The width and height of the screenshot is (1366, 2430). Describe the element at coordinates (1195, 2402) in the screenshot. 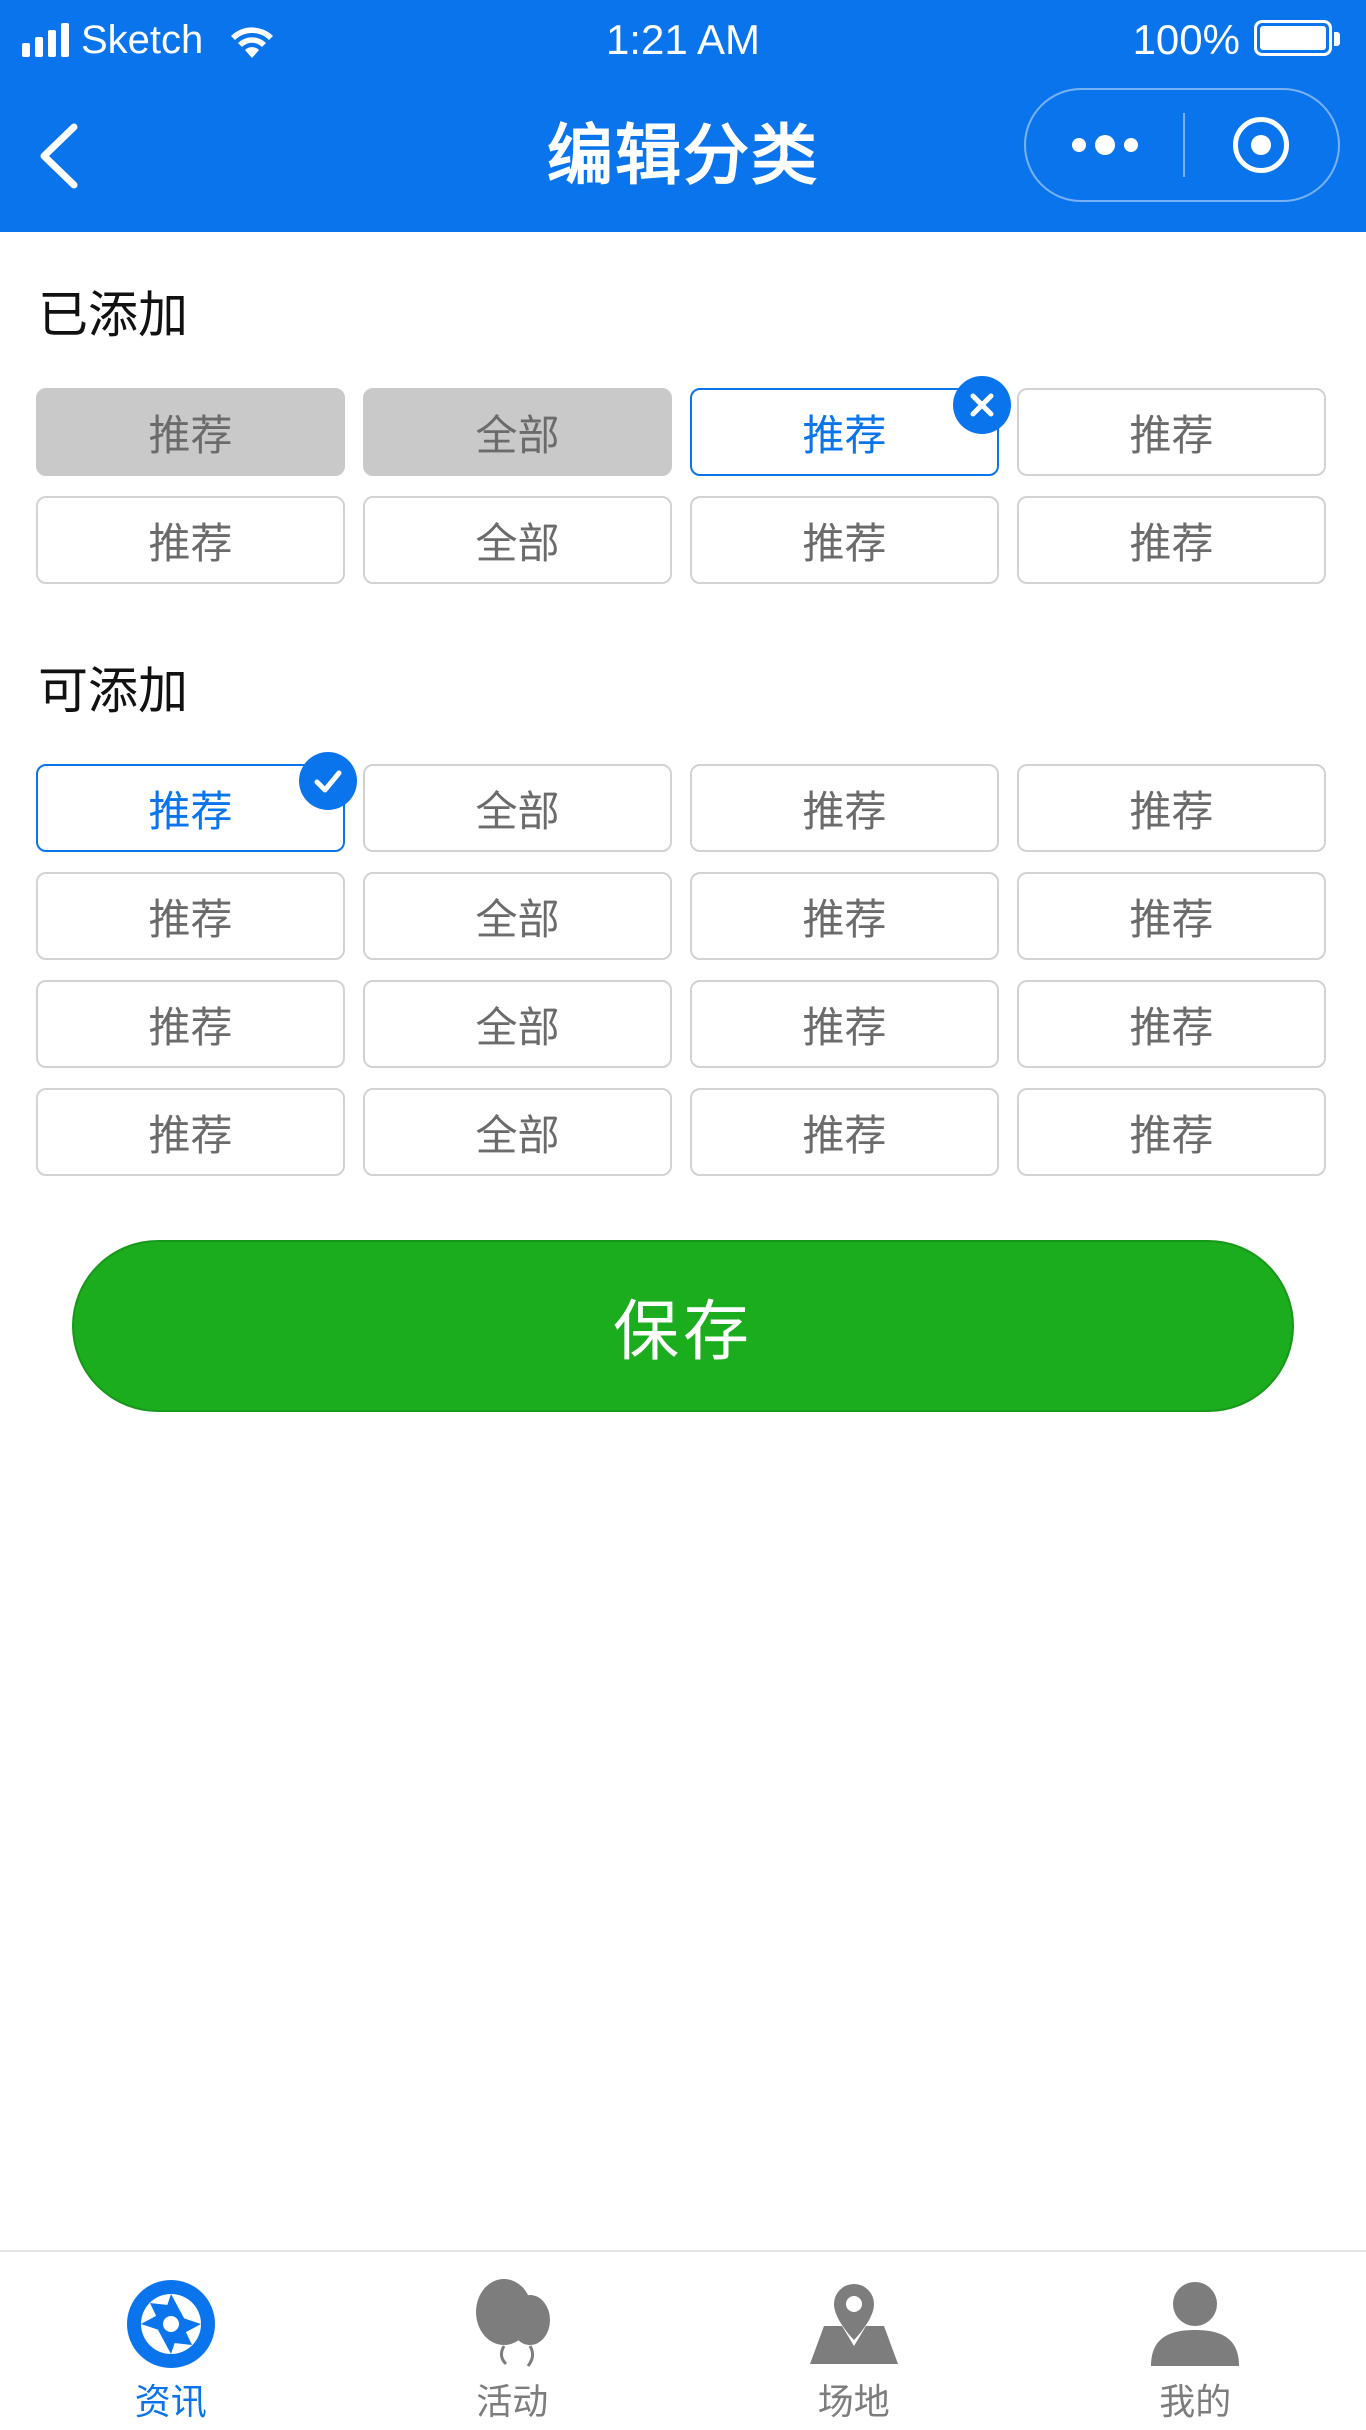

I see `tab-label: 我的` at that location.